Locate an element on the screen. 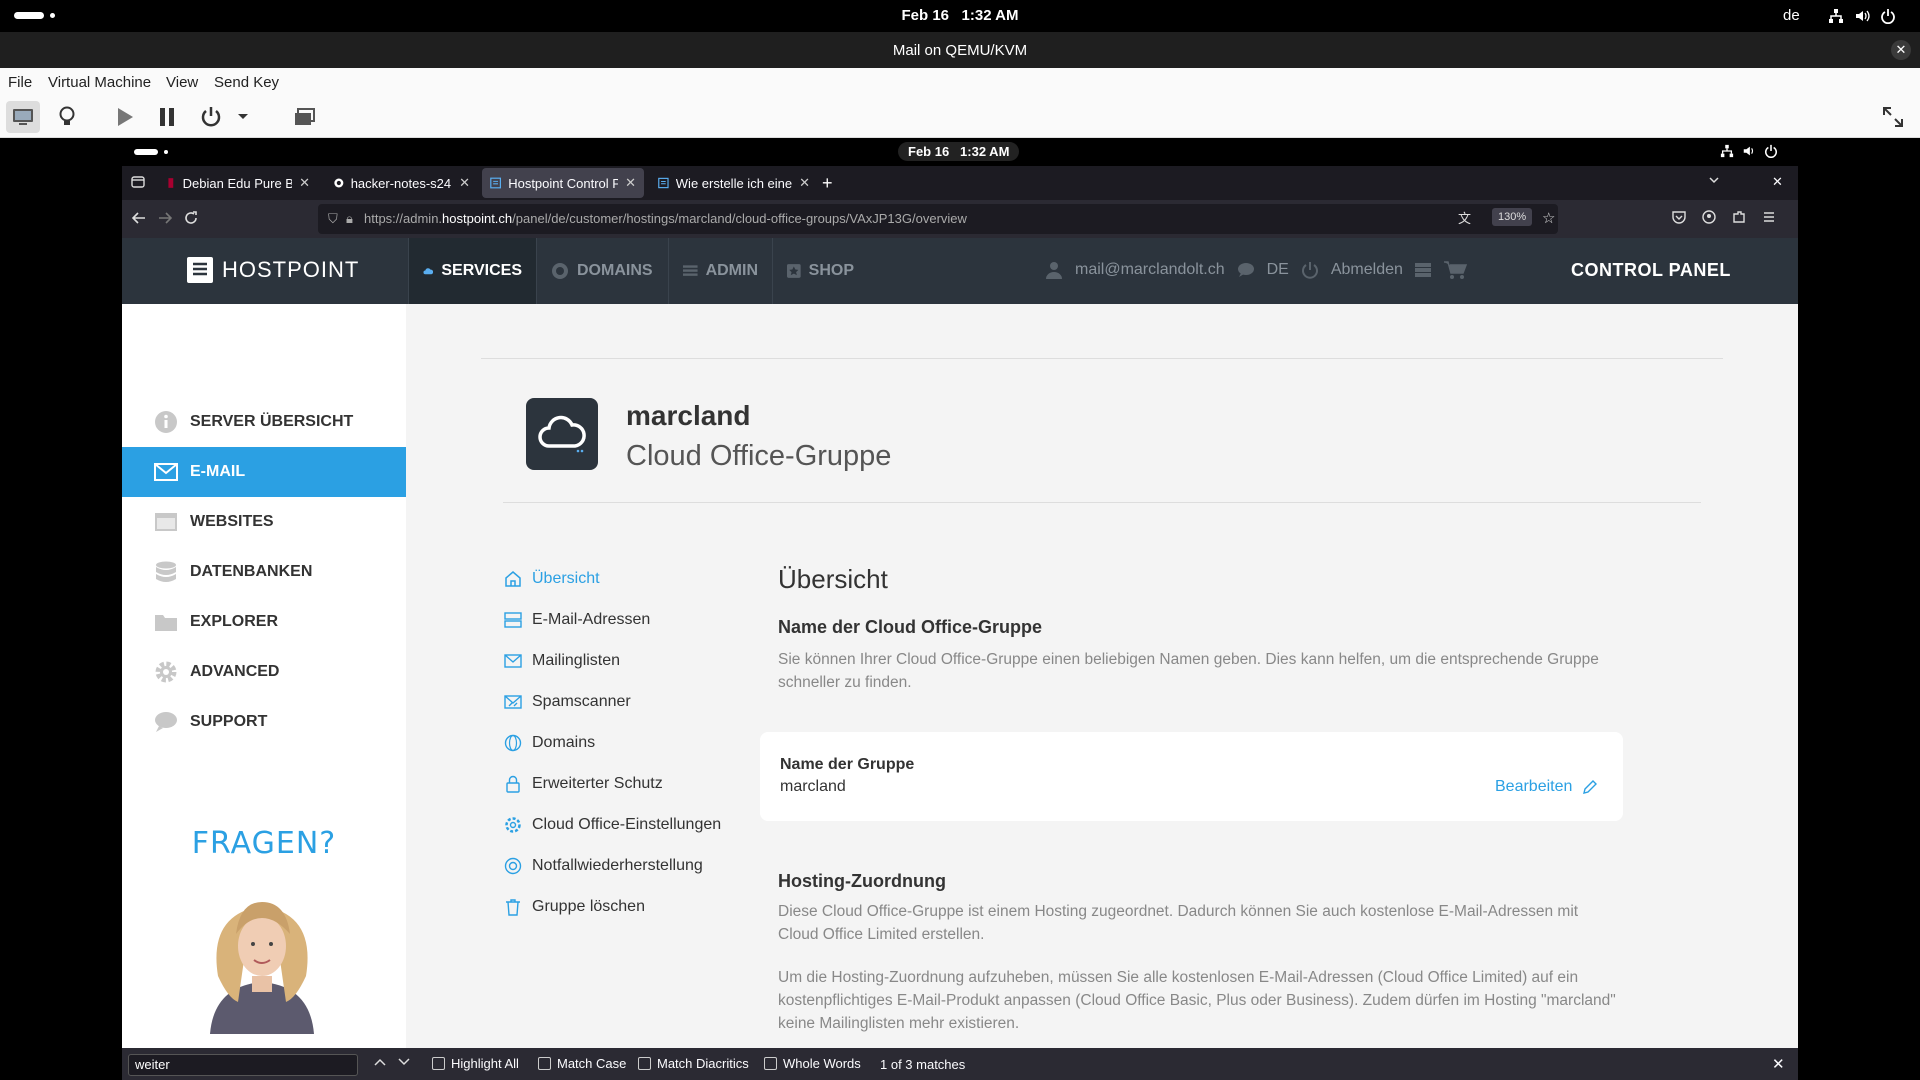  menu-file: File is located at coordinates (20, 82).